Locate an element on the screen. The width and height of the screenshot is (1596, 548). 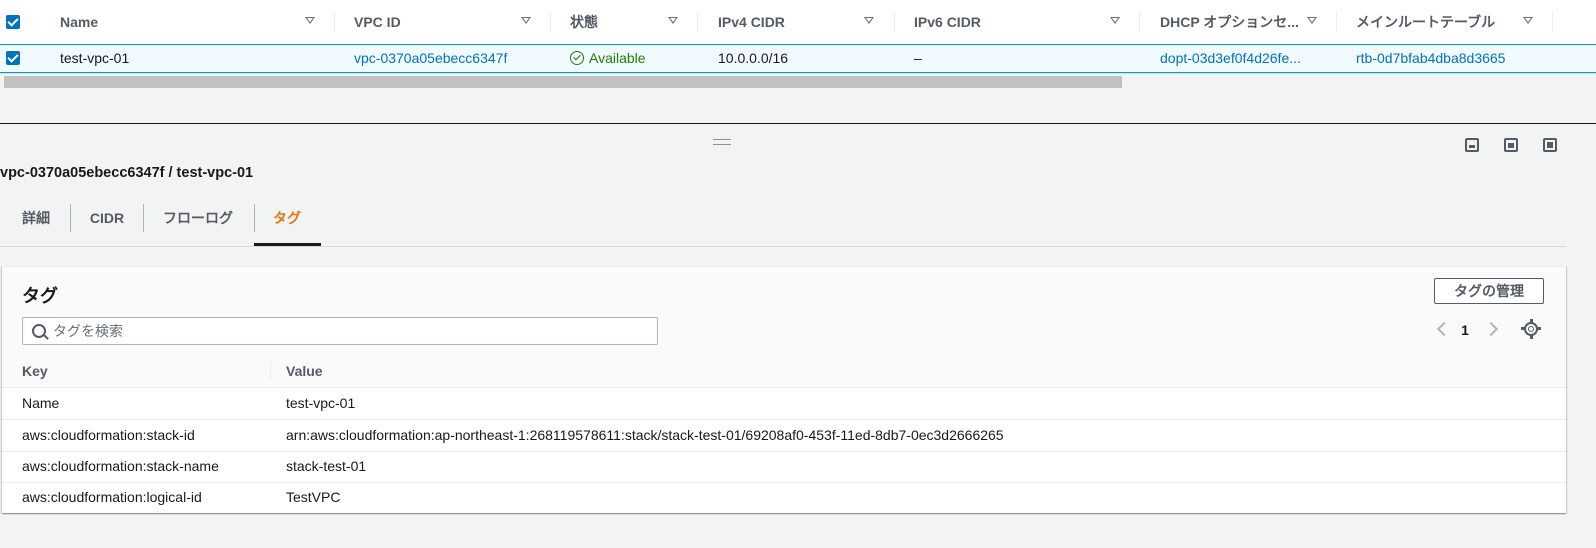
tab-cidr: CIDR is located at coordinates (107, 223).